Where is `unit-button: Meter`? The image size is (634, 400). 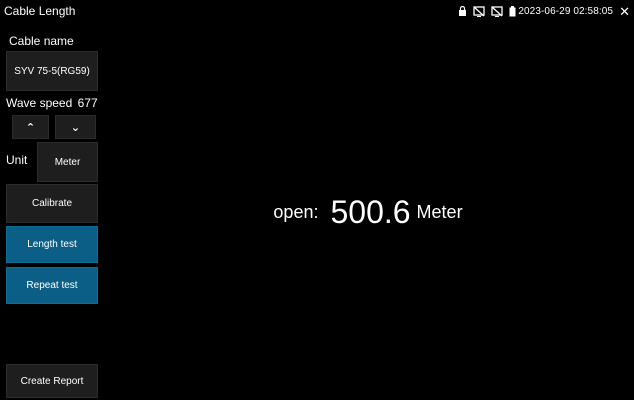 unit-button: Meter is located at coordinates (67, 162).